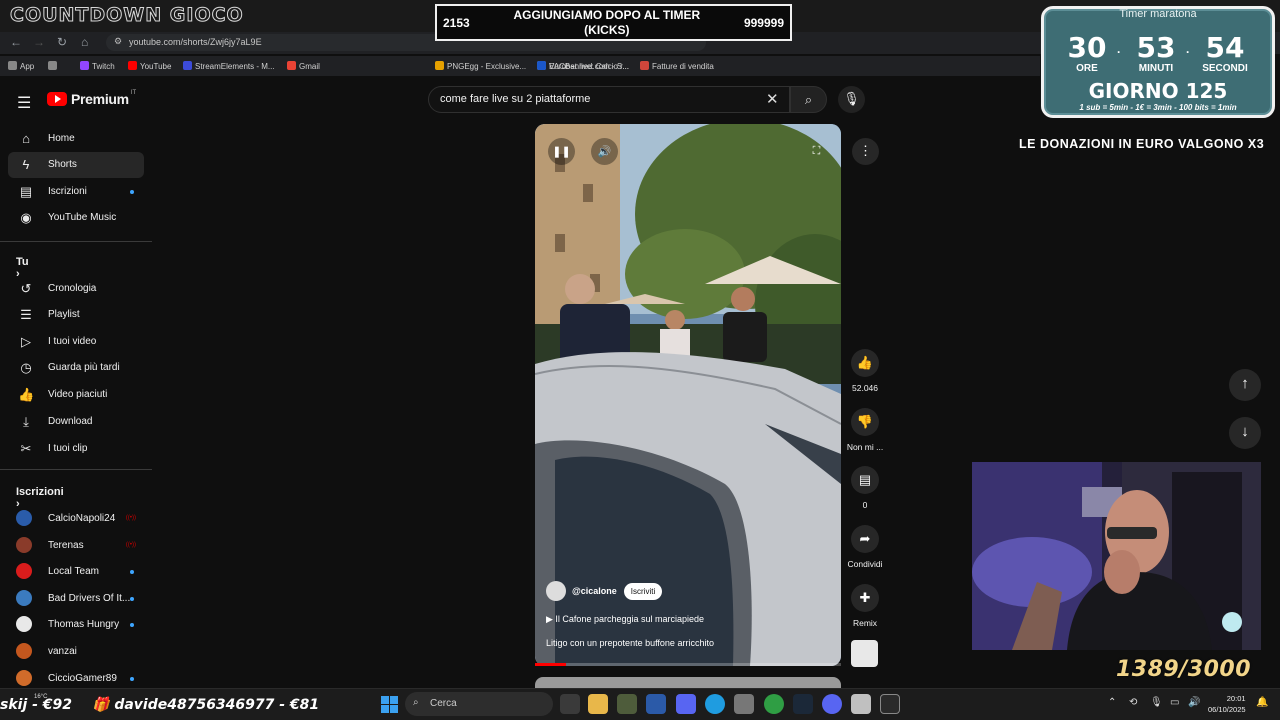  Describe the element at coordinates (772, 99) in the screenshot. I see `clear-search-icon: ✕` at that location.